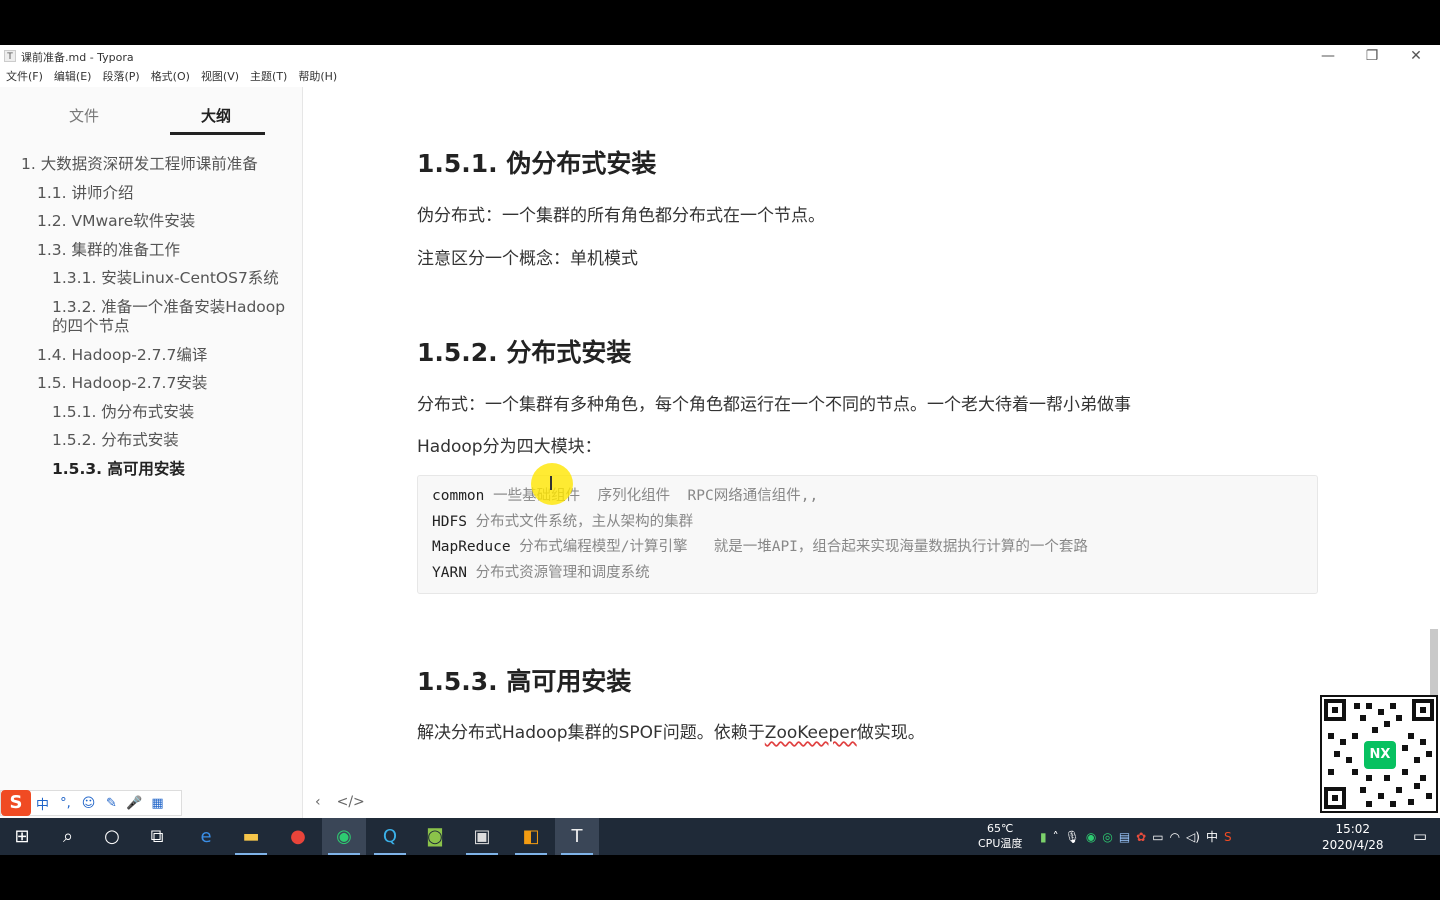  I want to click on battery-icon: ▮, so click(1043, 837).